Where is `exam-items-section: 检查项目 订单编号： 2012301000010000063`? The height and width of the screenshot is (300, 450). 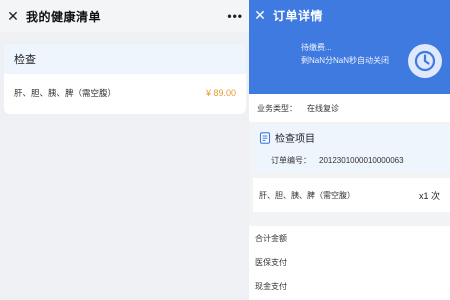 exam-items-section: 检查项目 订单编号： 2012301000010000063 is located at coordinates (351, 148).